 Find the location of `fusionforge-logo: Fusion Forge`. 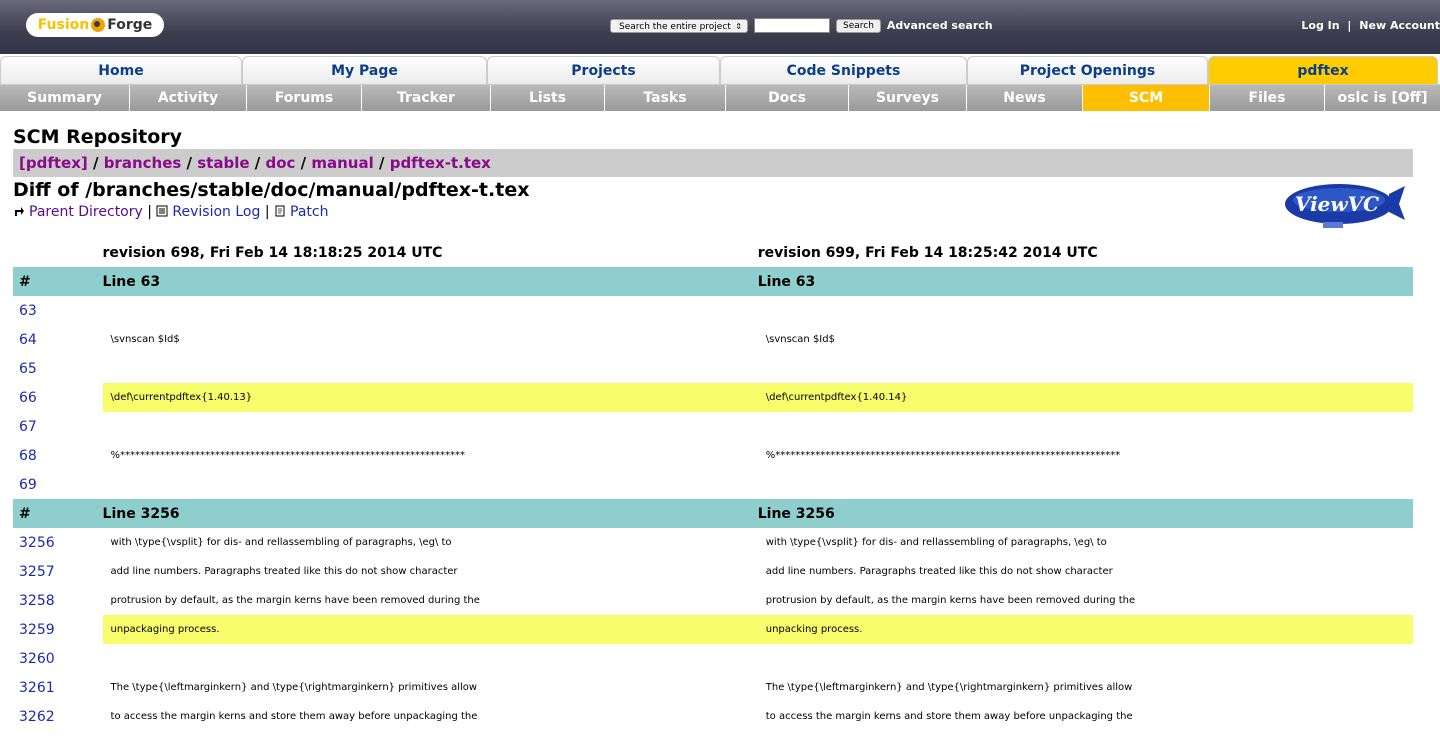

fusionforge-logo: Fusion Forge is located at coordinates (95, 25).